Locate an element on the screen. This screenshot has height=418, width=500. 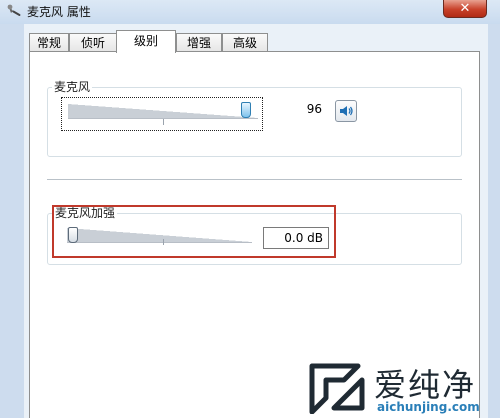
tab-general: 常规 is located at coordinates (49, 42).